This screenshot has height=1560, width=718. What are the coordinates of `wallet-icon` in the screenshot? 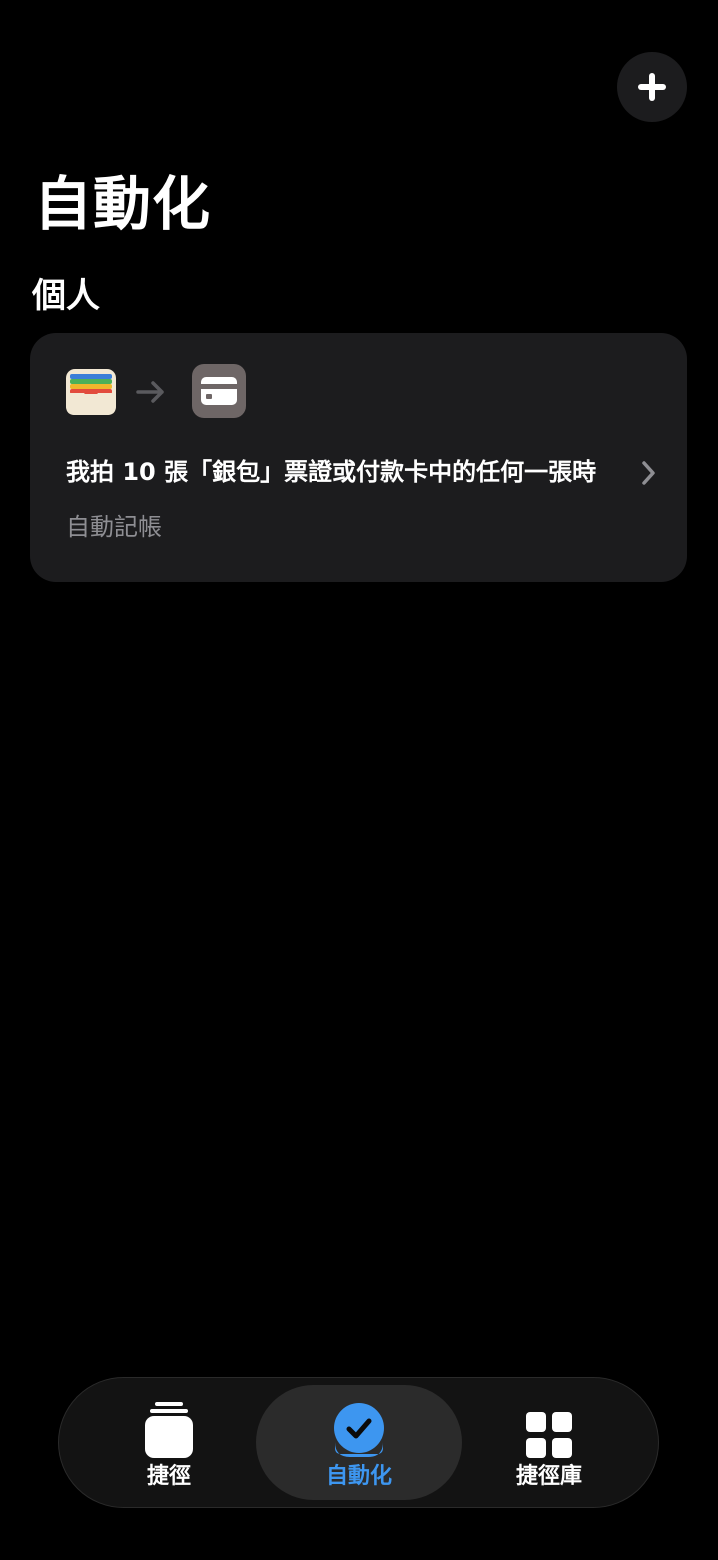 It's located at (91, 392).